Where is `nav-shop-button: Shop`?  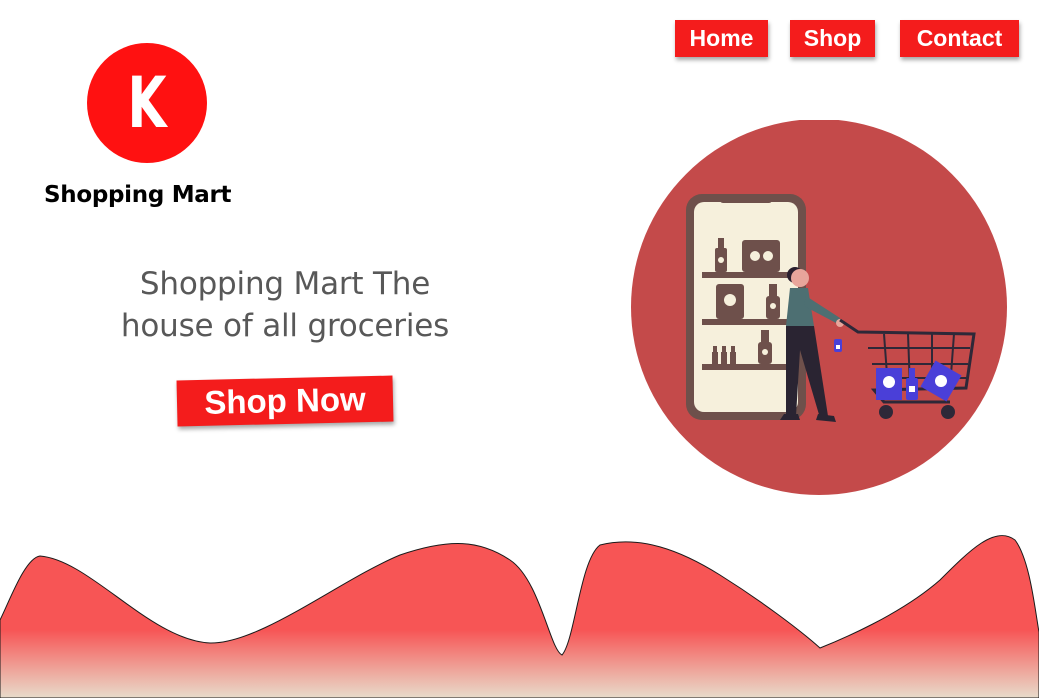 nav-shop-button: Shop is located at coordinates (832, 38).